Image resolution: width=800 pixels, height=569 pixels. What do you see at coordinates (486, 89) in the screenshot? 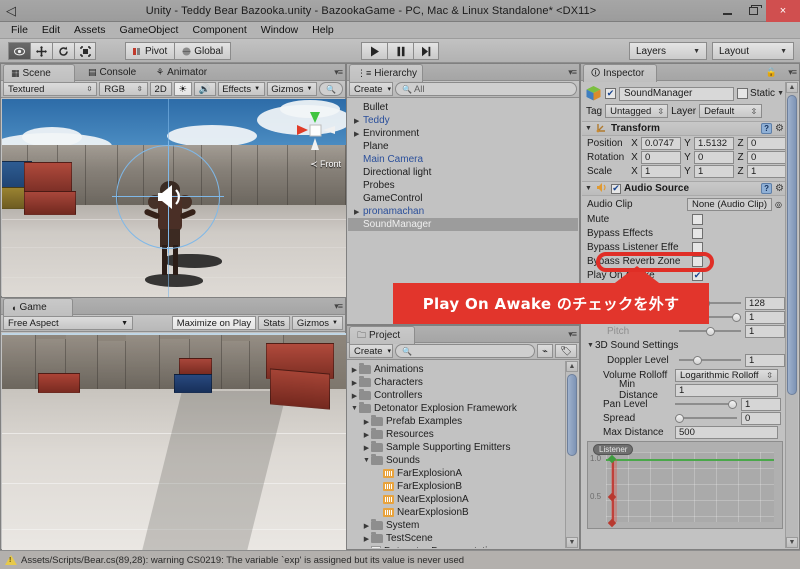
I see `hierarchy-search-input: 🔍 All` at bounding box center [486, 89].